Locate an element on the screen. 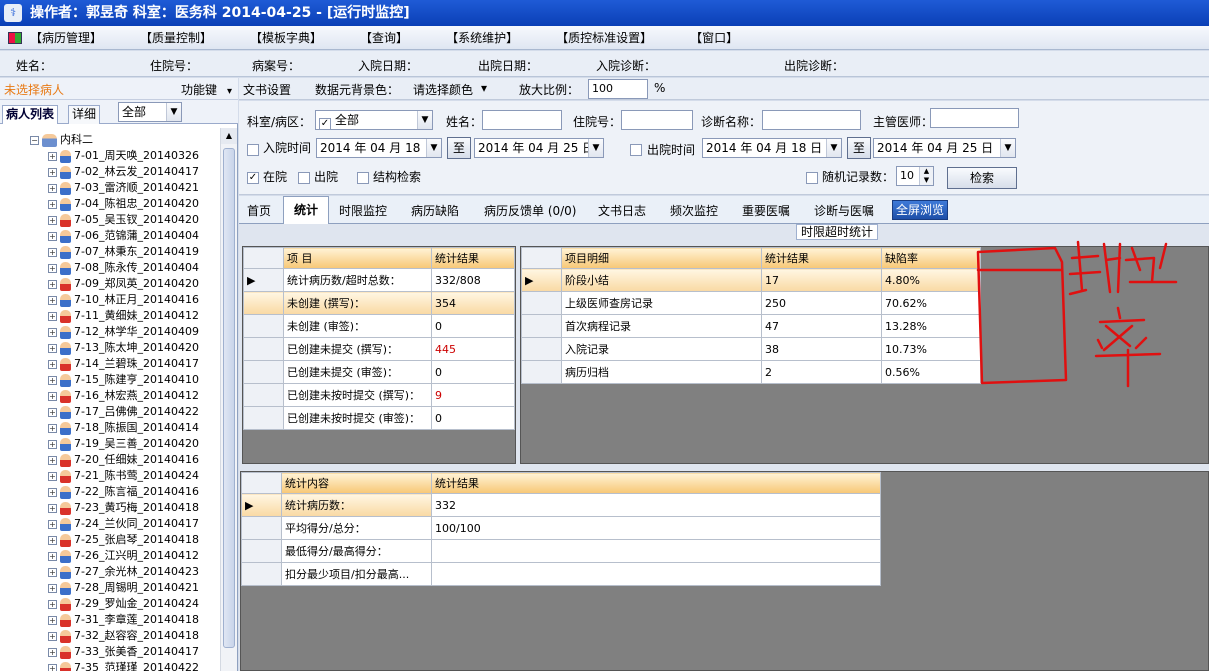  tree-patient-node: +7-29_罗灿金_20140424 is located at coordinates (123, 604).